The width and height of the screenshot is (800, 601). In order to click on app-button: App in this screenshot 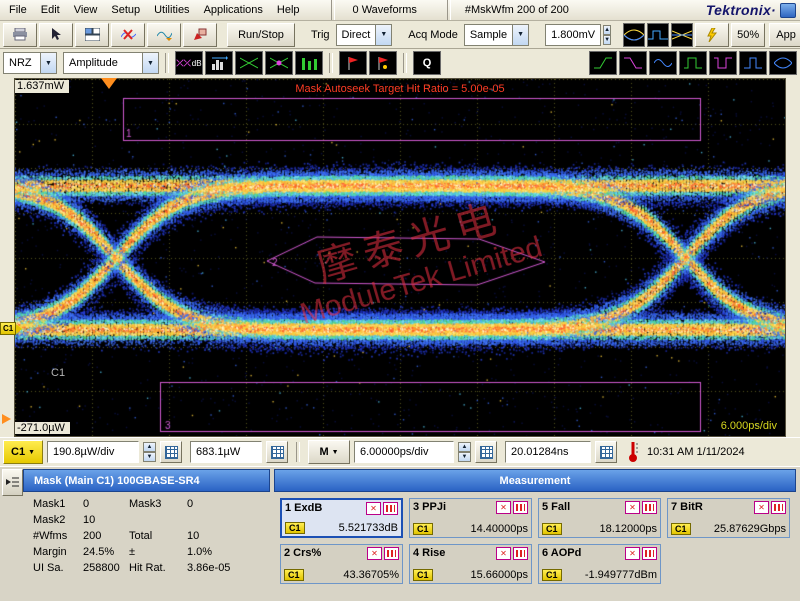, I will do `click(784, 34)`.